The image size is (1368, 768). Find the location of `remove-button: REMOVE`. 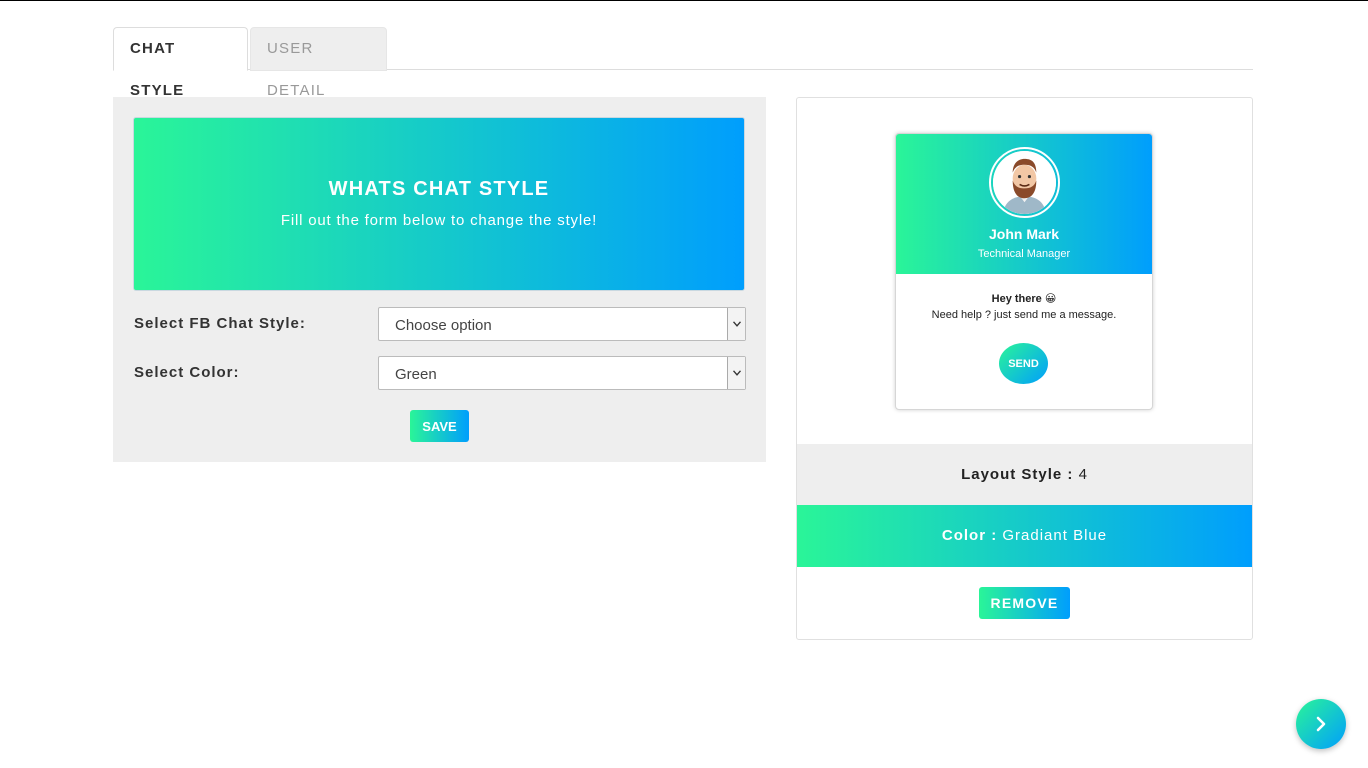

remove-button: REMOVE is located at coordinates (1024, 603).